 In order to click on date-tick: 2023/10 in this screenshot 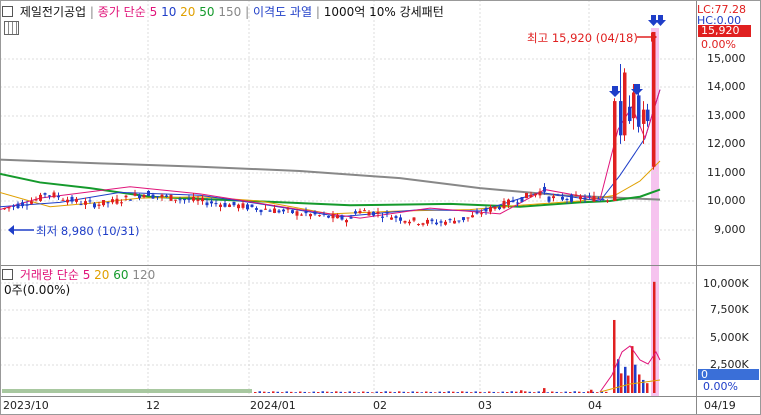, I will do `click(26, 405)`.